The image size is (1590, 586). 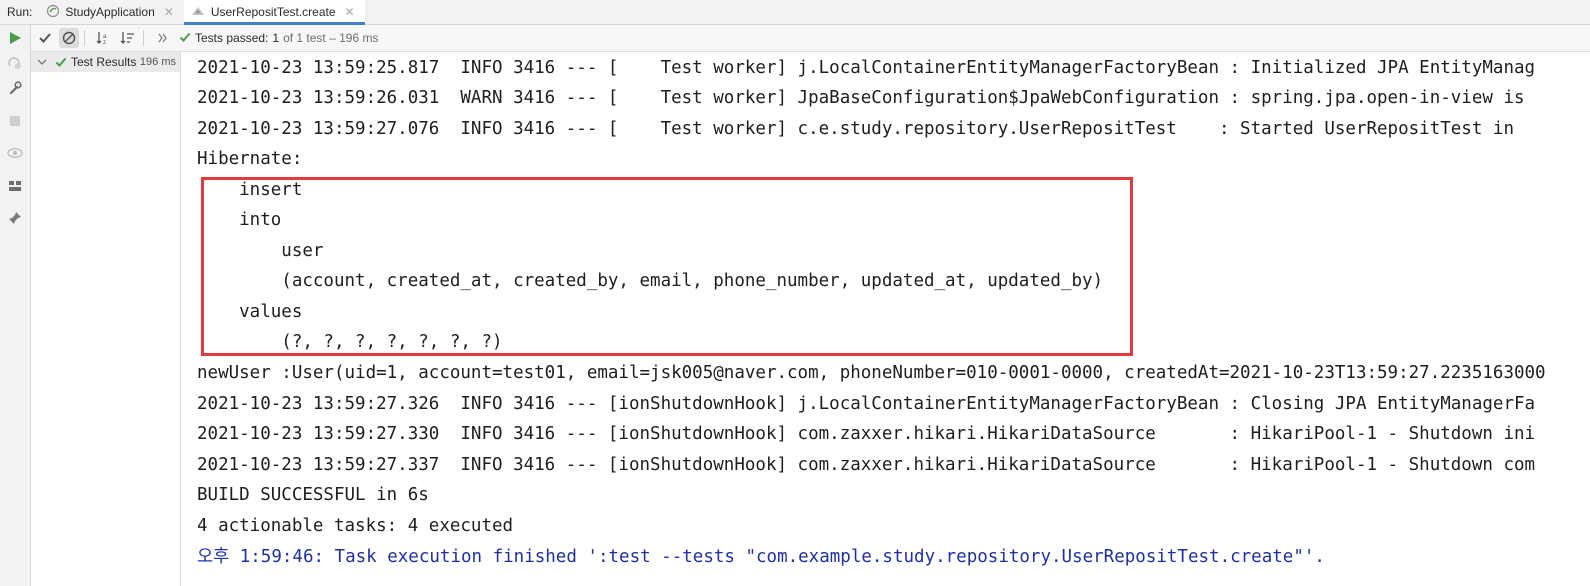 I want to click on tree-item-duration: 196 ms, so click(x=157, y=62).